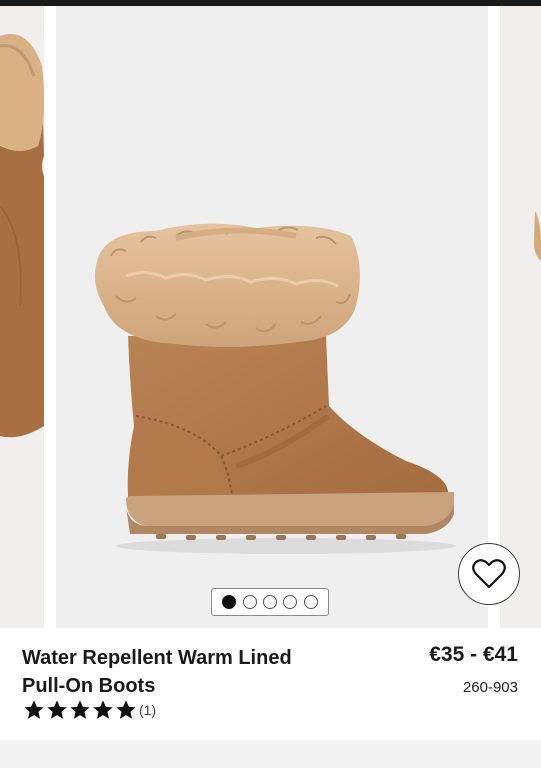 This screenshot has height=768, width=541. What do you see at coordinates (490, 687) in the screenshot?
I see `product-item-code: 260-903` at bounding box center [490, 687].